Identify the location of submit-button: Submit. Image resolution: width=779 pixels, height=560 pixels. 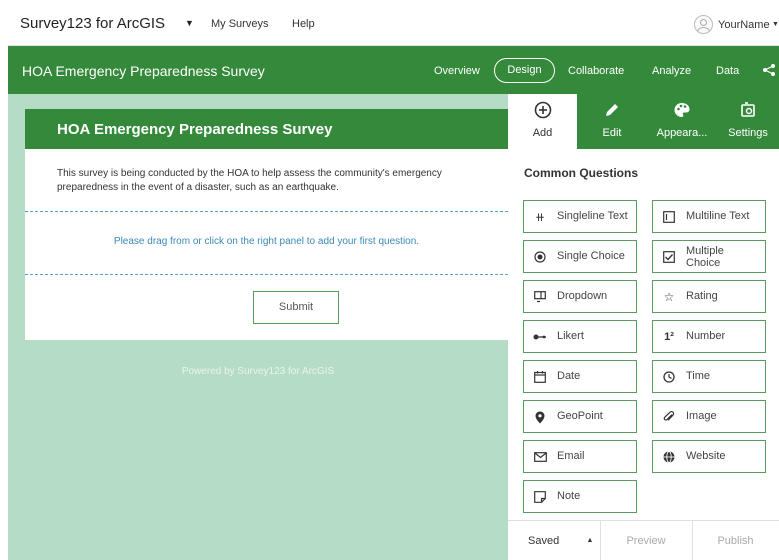
(296, 307).